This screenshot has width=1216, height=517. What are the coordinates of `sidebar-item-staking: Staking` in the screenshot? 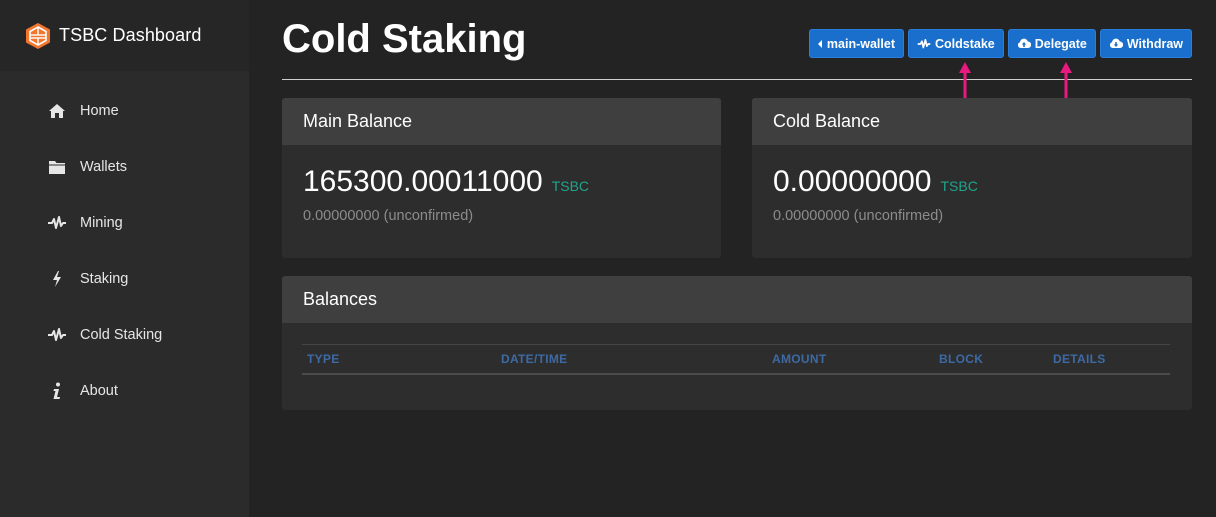 It's located at (124, 279).